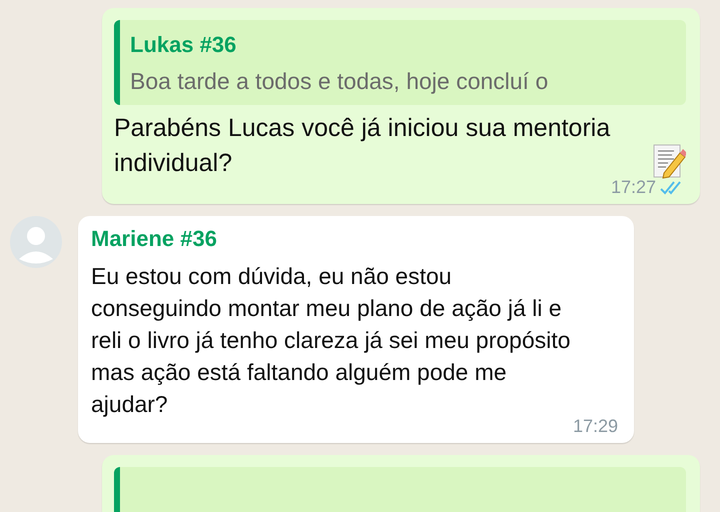 This screenshot has height=512, width=720. Describe the element at coordinates (633, 187) in the screenshot. I see `message-time: 17:27` at that location.